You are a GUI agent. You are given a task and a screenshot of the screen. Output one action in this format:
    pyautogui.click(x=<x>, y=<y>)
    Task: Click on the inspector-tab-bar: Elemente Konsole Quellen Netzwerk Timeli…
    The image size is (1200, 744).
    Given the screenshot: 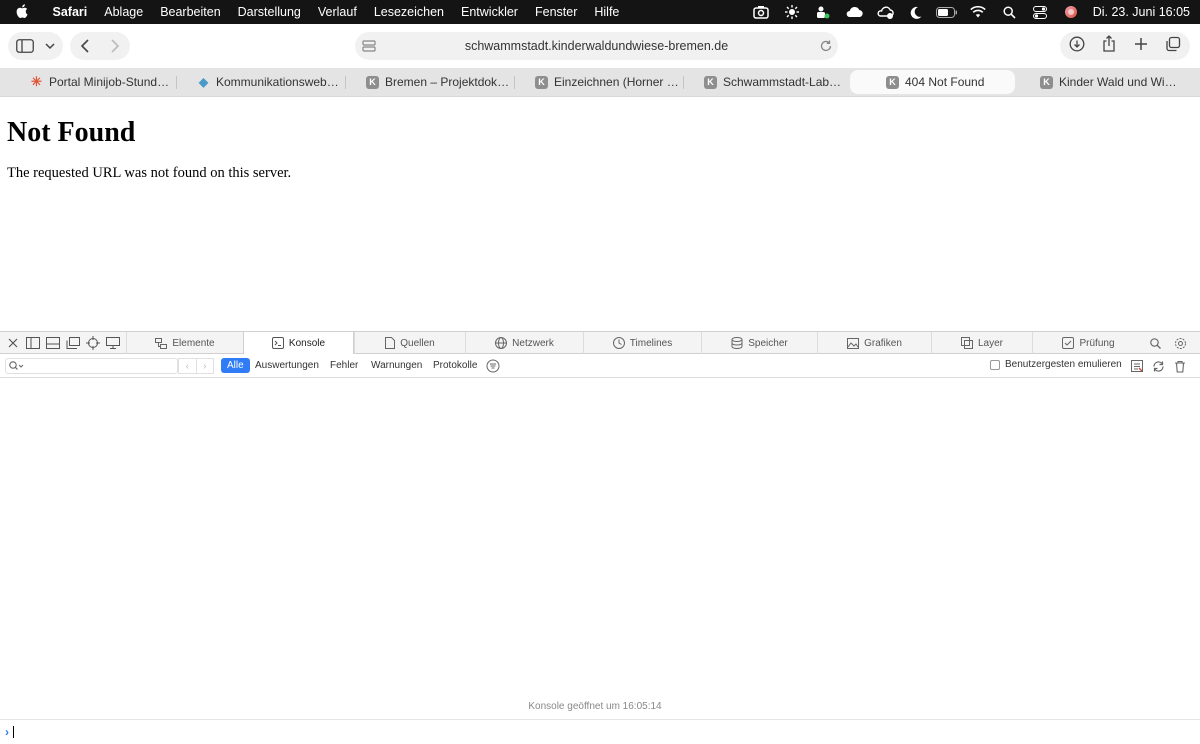 What is the action you would take?
    pyautogui.click(x=600, y=342)
    